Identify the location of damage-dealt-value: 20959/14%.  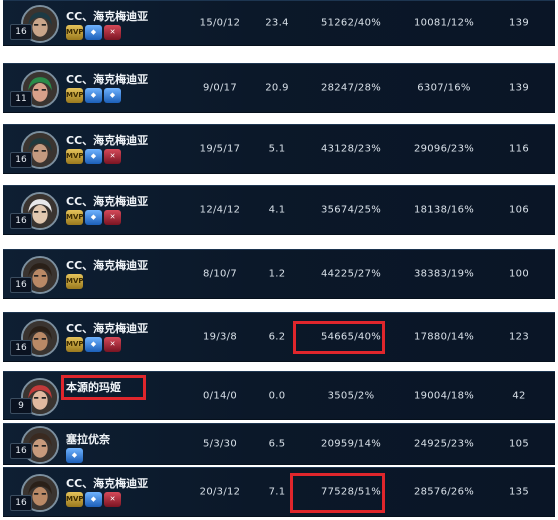
(351, 444).